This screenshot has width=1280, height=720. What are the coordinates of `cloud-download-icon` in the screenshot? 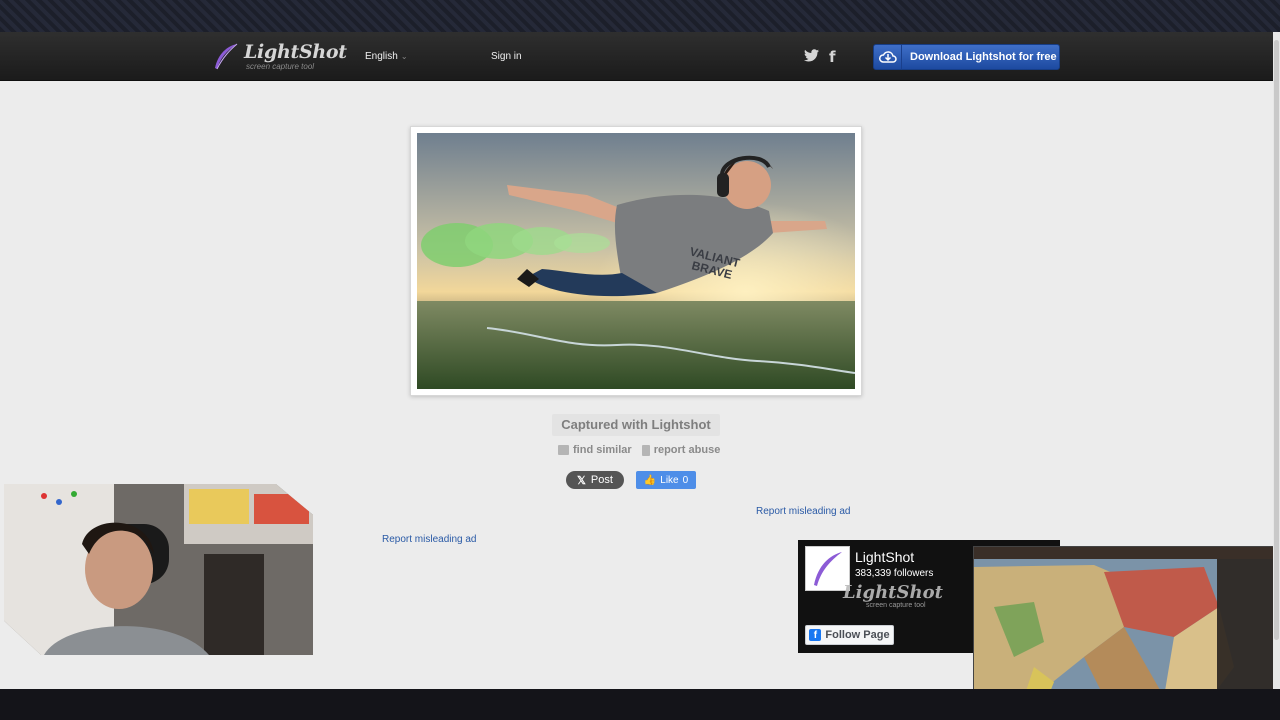 It's located at (888, 57).